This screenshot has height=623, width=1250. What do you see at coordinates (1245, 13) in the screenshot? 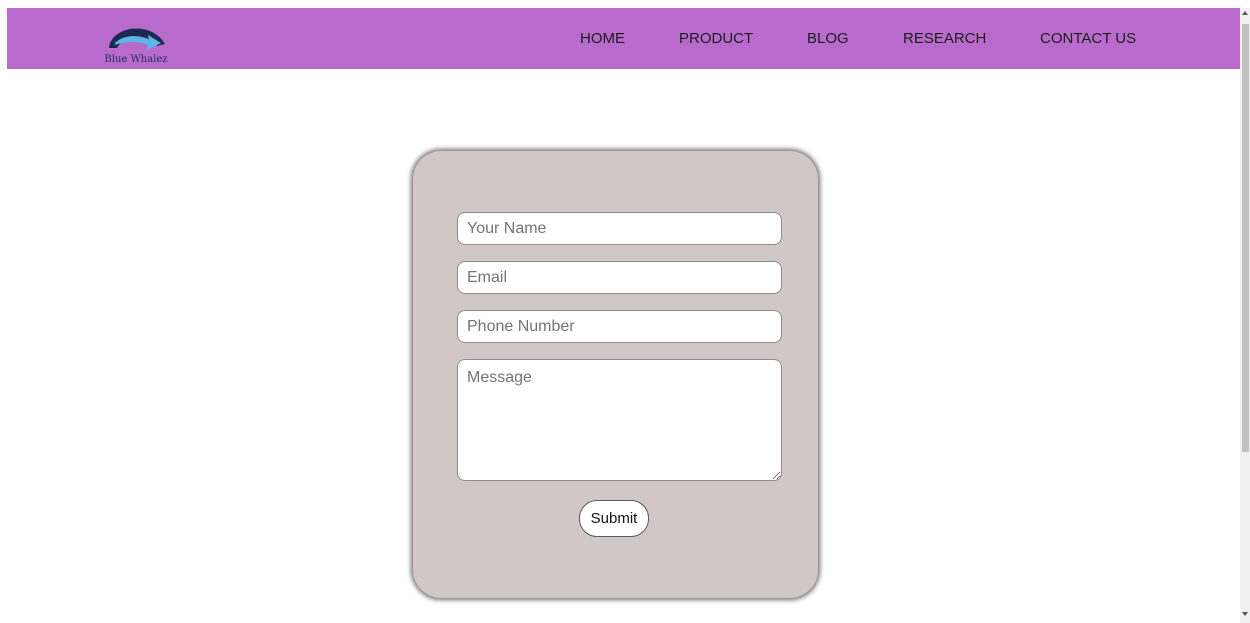
I see `scroll-up-arrow-icon` at bounding box center [1245, 13].